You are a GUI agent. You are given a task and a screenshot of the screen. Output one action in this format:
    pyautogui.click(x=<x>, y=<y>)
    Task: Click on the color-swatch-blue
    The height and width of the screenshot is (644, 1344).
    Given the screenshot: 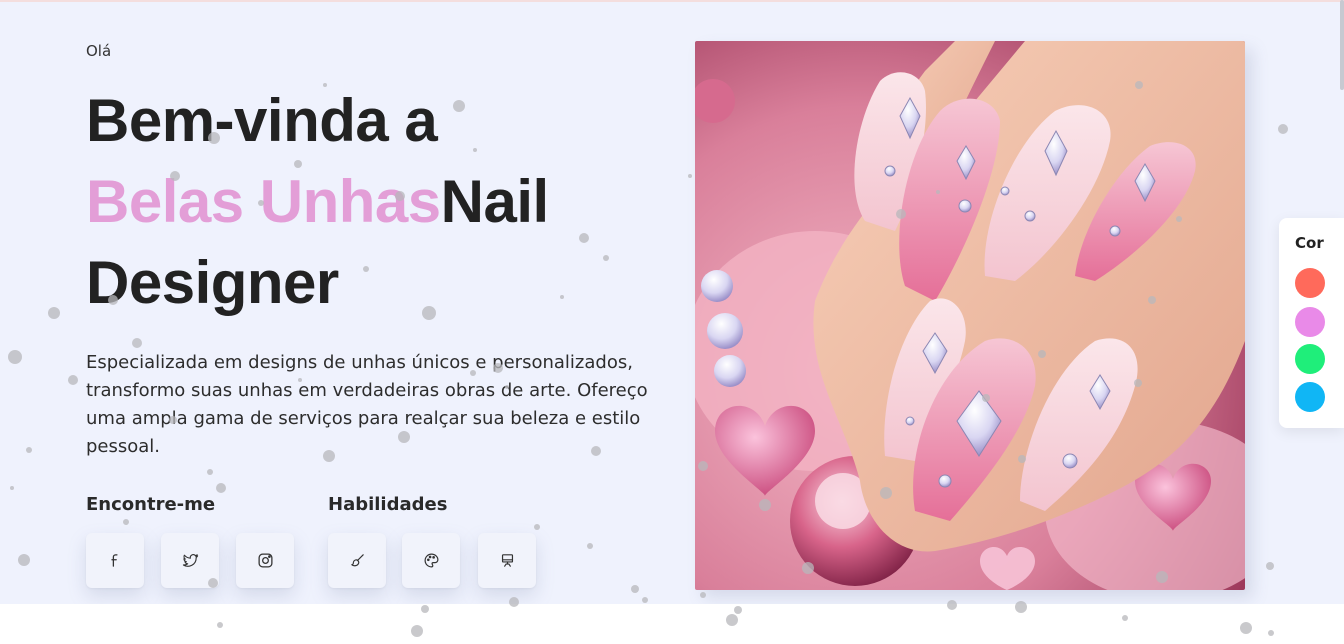 What is the action you would take?
    pyautogui.click(x=1310, y=397)
    